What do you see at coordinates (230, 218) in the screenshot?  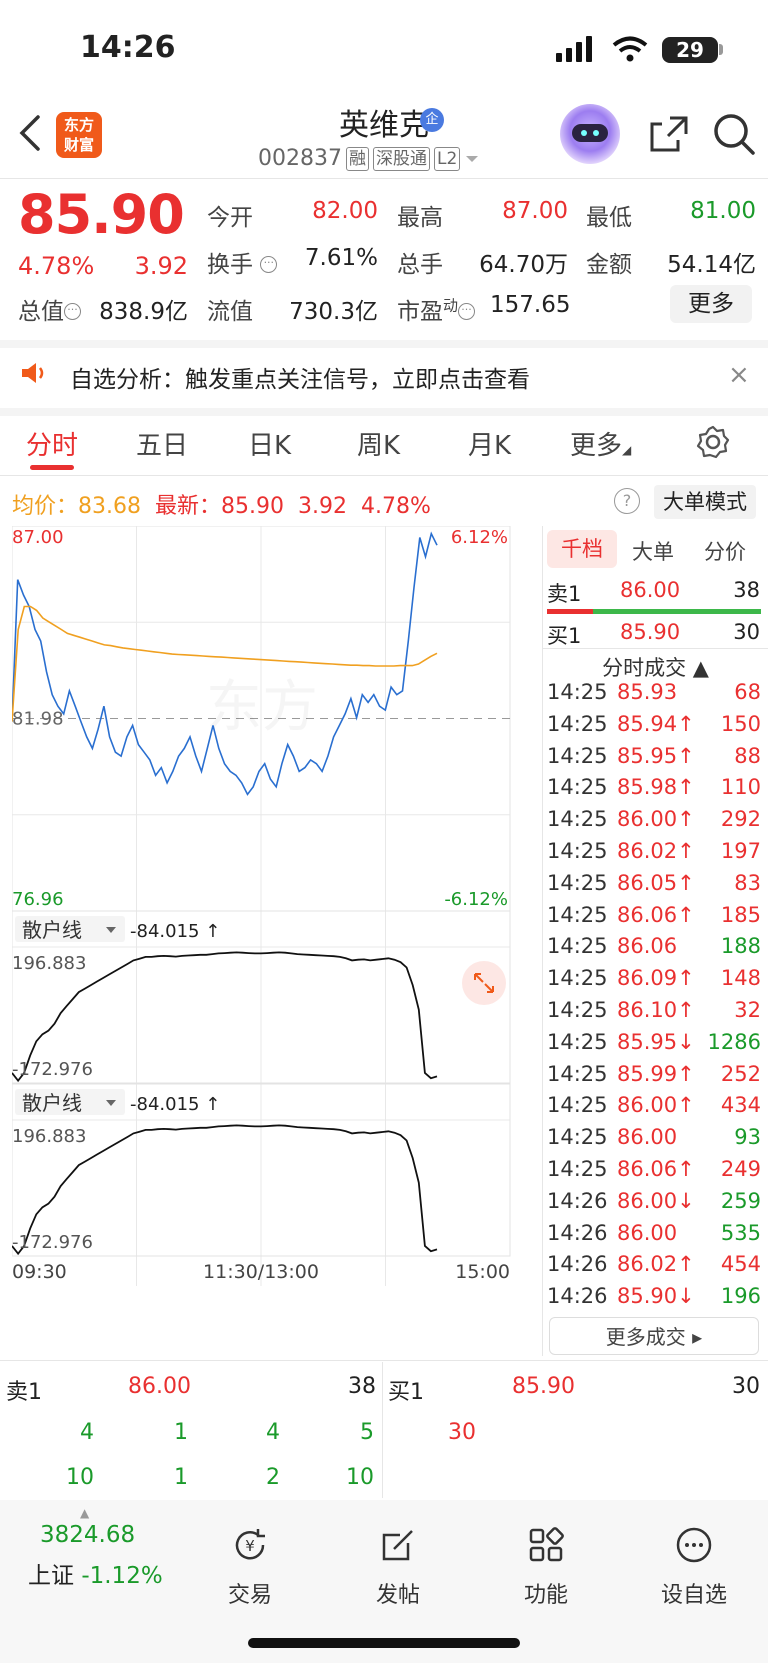 I see `open-label: 今开` at bounding box center [230, 218].